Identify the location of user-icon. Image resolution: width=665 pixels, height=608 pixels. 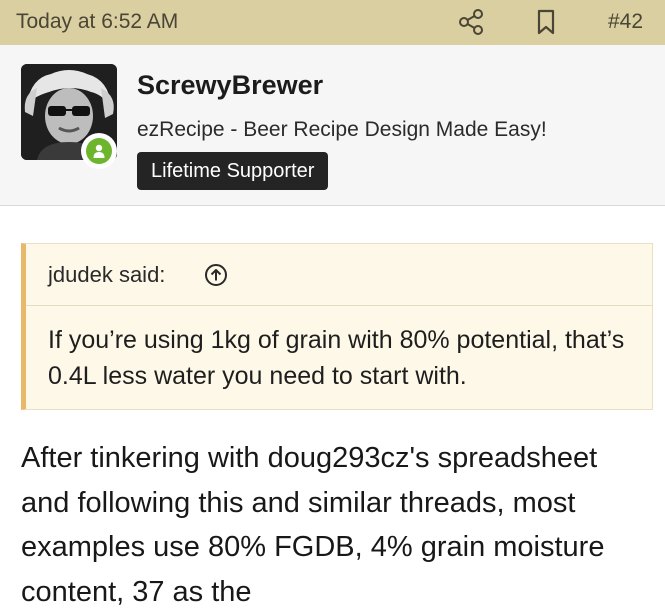
(99, 151).